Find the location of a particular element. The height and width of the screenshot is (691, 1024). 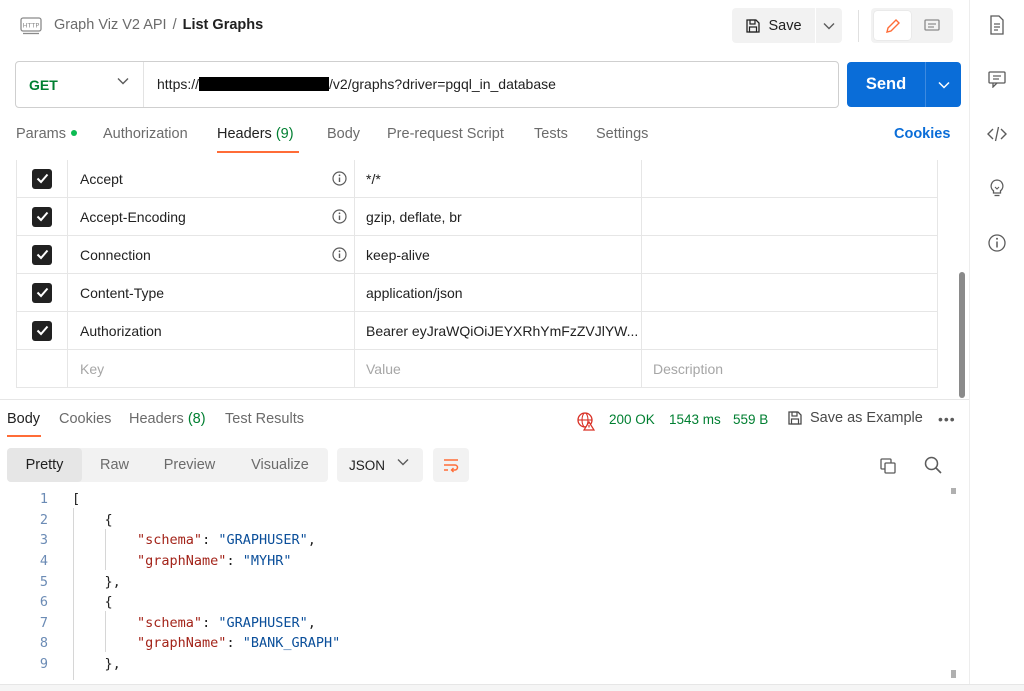

tab-response-headers: Headers (8) is located at coordinates (167, 419).